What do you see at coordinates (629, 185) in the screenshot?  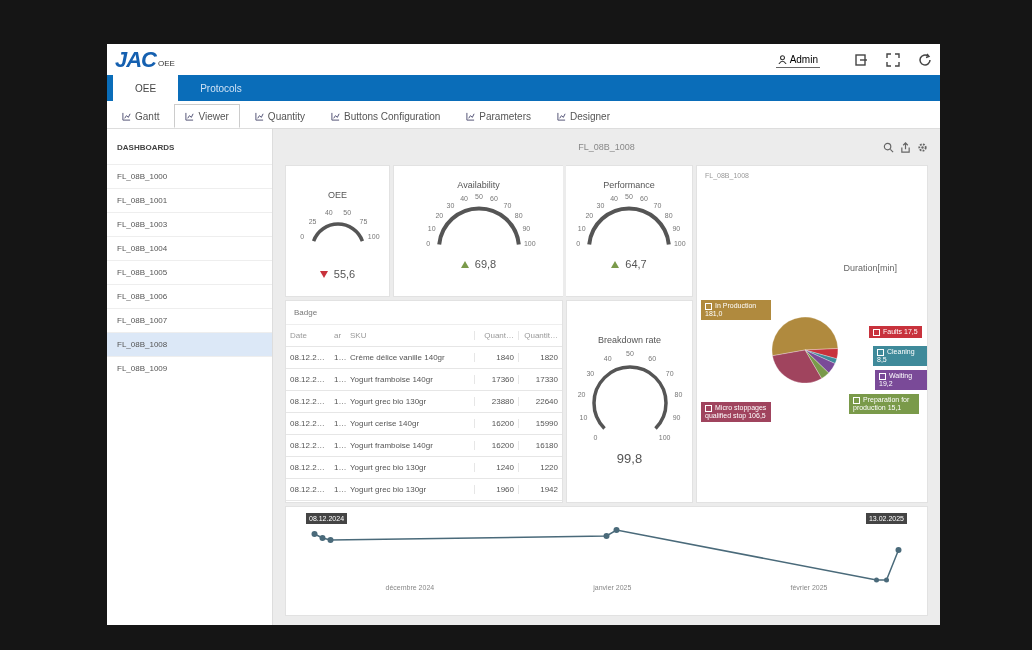 I see `gauge-title: Performance` at bounding box center [629, 185].